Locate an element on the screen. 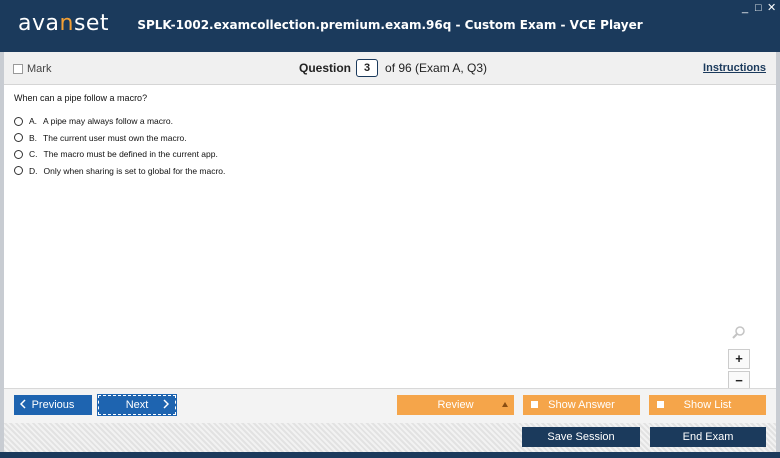 Image resolution: width=780 pixels, height=458 pixels. mark-checkbox: Mark is located at coordinates (32, 69).